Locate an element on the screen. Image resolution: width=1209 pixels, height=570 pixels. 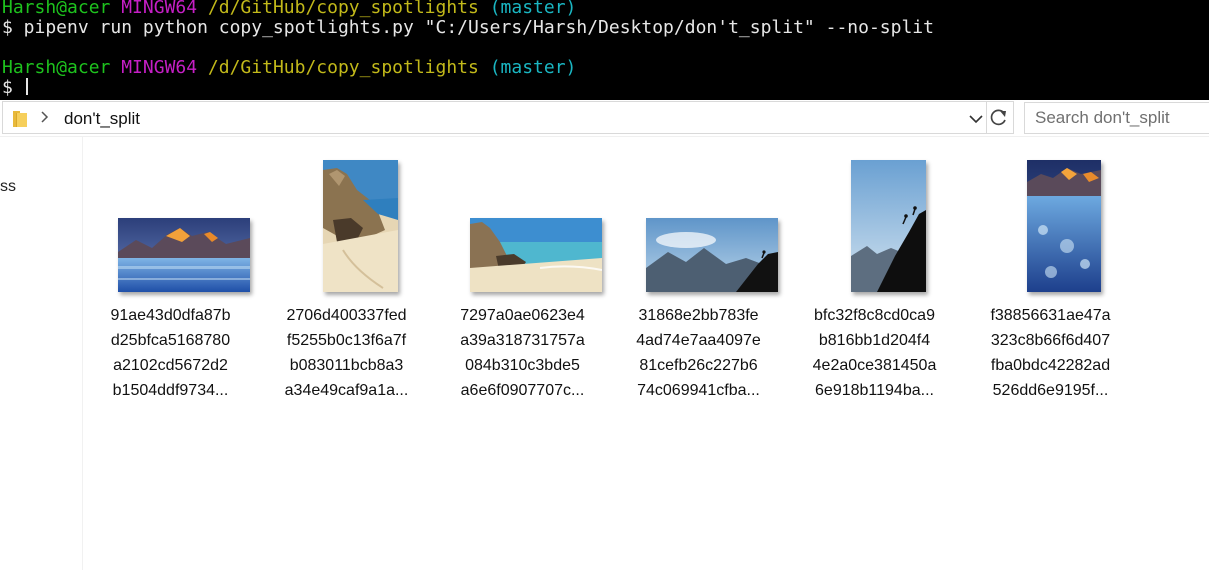
refresh-button is located at coordinates (1000, 117).